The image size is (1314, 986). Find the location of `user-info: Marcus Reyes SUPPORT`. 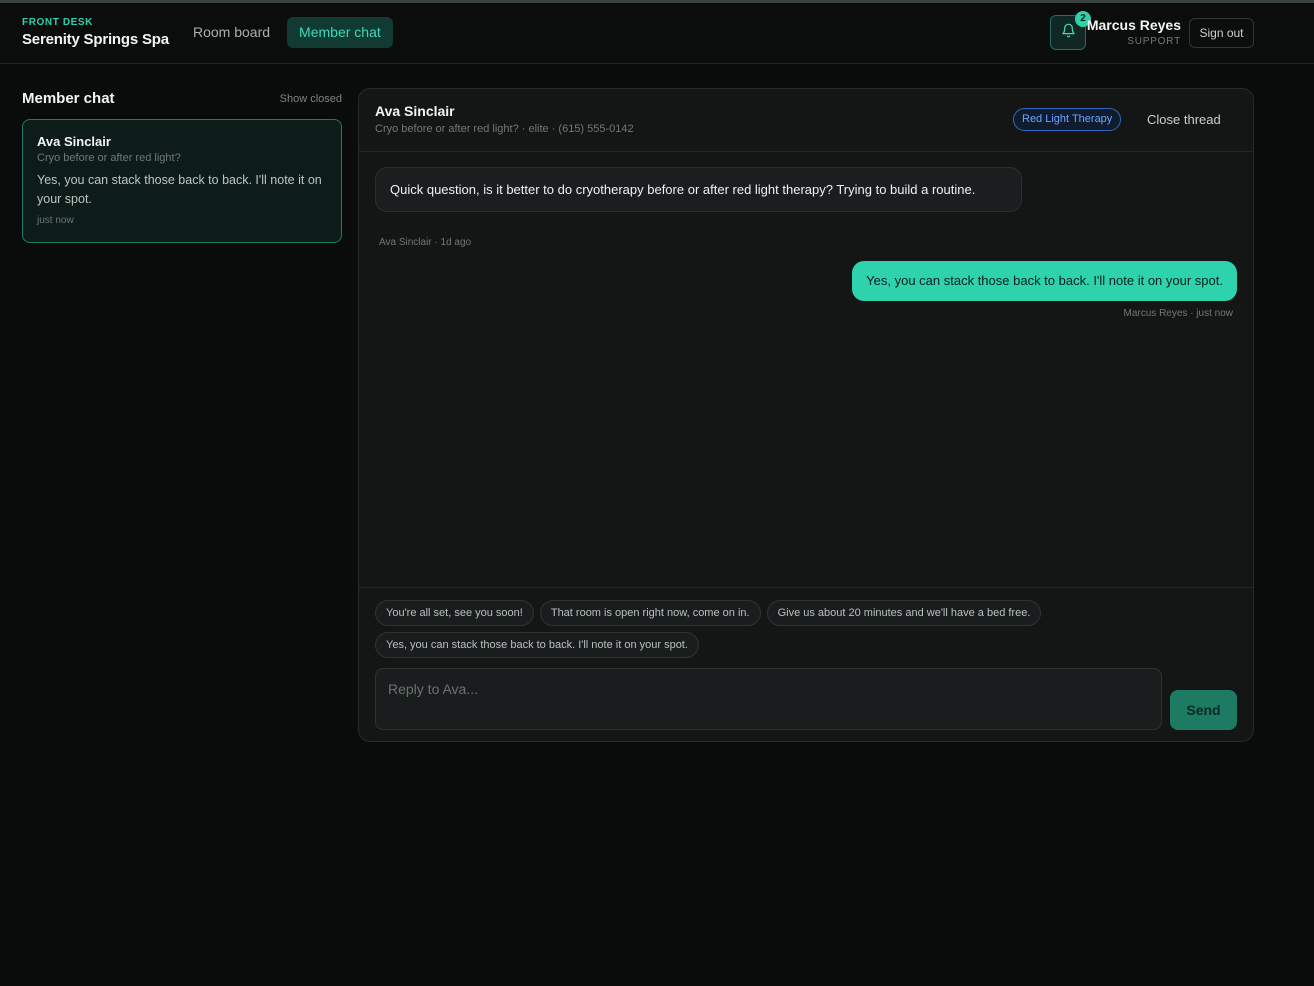

user-info: Marcus Reyes SUPPORT is located at coordinates (1134, 32).